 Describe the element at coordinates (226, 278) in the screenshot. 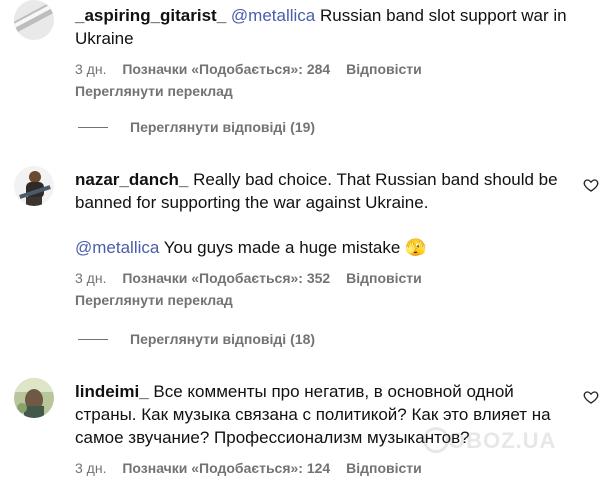

I see `likes-count: Позначки «Подобається»: 352` at that location.